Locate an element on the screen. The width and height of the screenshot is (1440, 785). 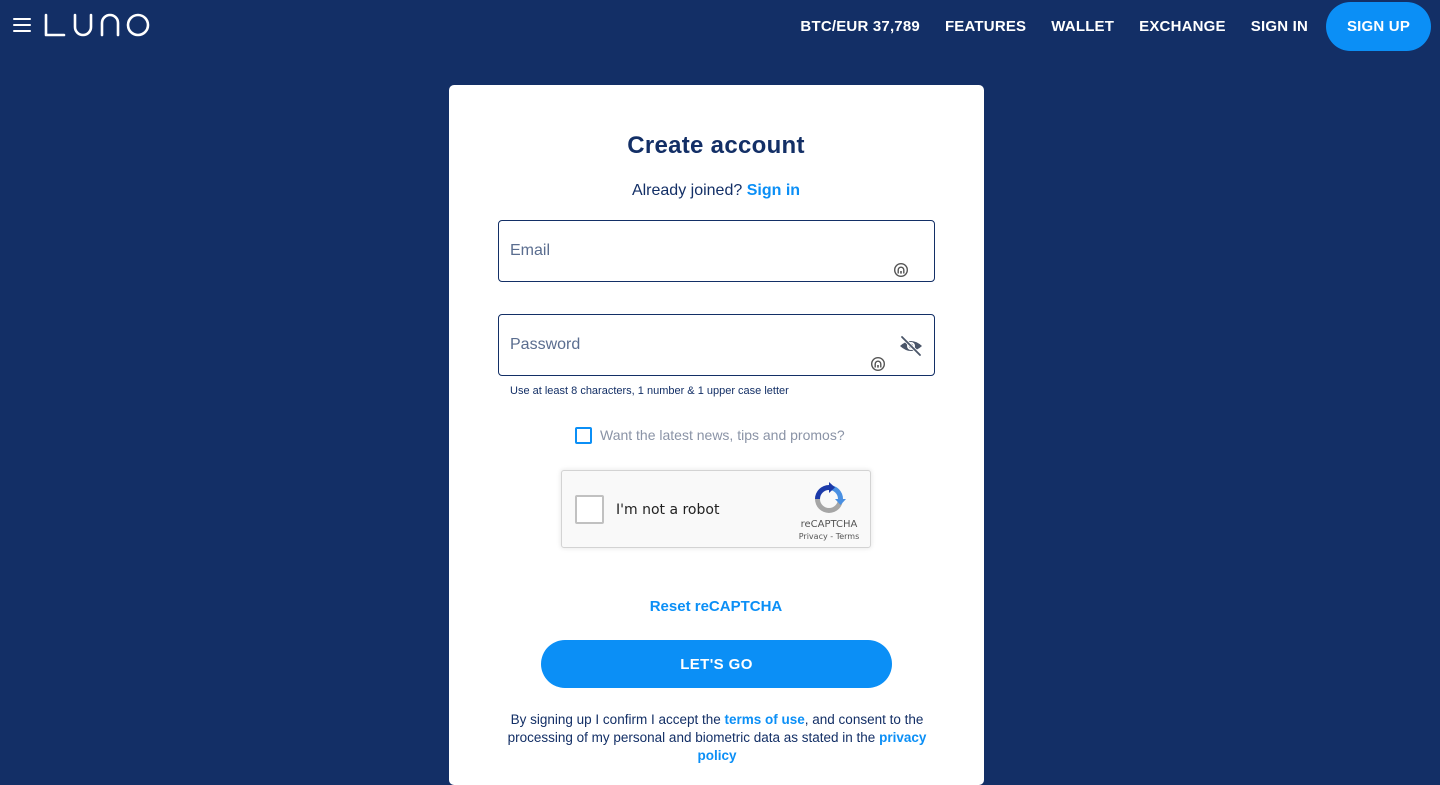
btc-eur-ticker: BTC/EUR 37,789 is located at coordinates (860, 26).